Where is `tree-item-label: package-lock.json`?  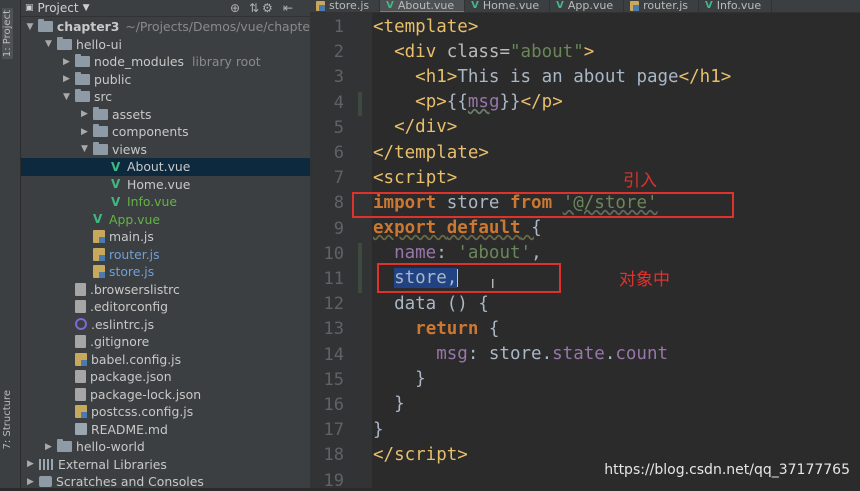
tree-item-label: package-lock.json is located at coordinates (146, 394).